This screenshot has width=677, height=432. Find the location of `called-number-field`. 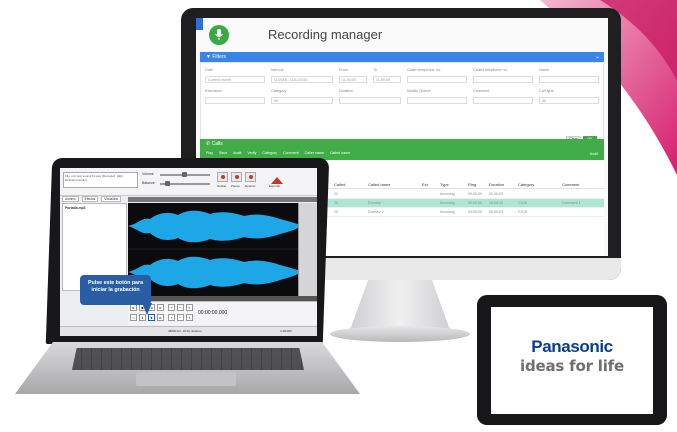

called-number-field is located at coordinates (503, 79).